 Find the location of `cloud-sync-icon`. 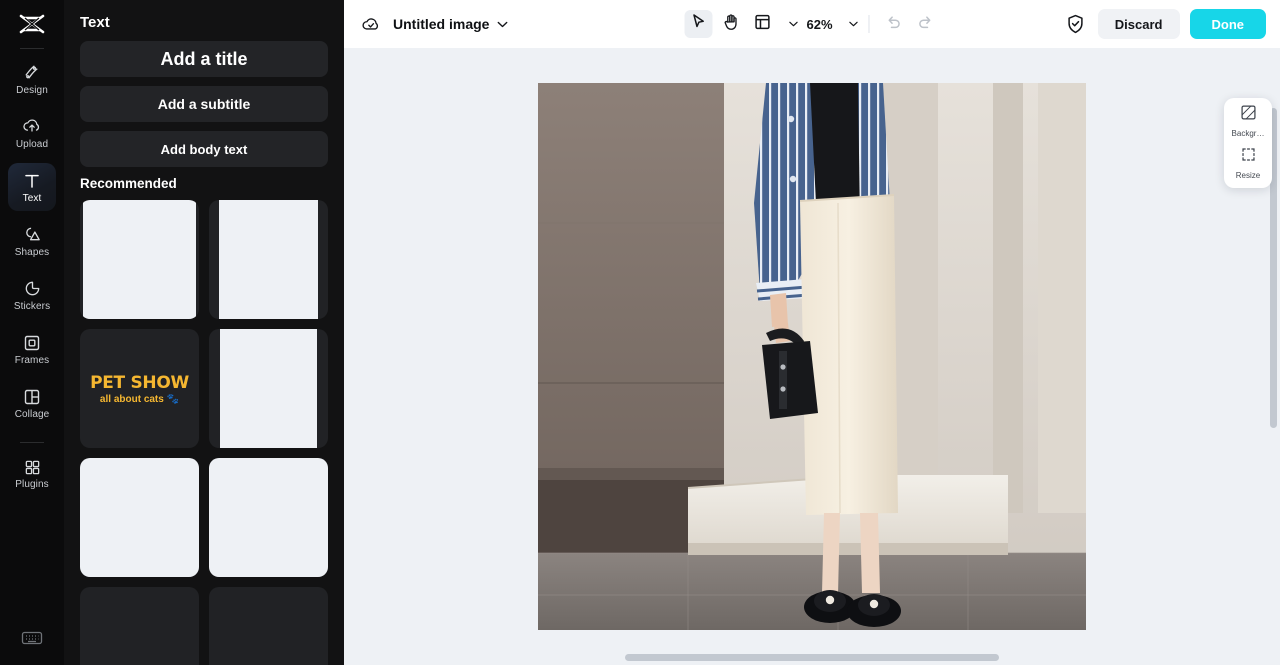

cloud-sync-icon is located at coordinates (371, 24).